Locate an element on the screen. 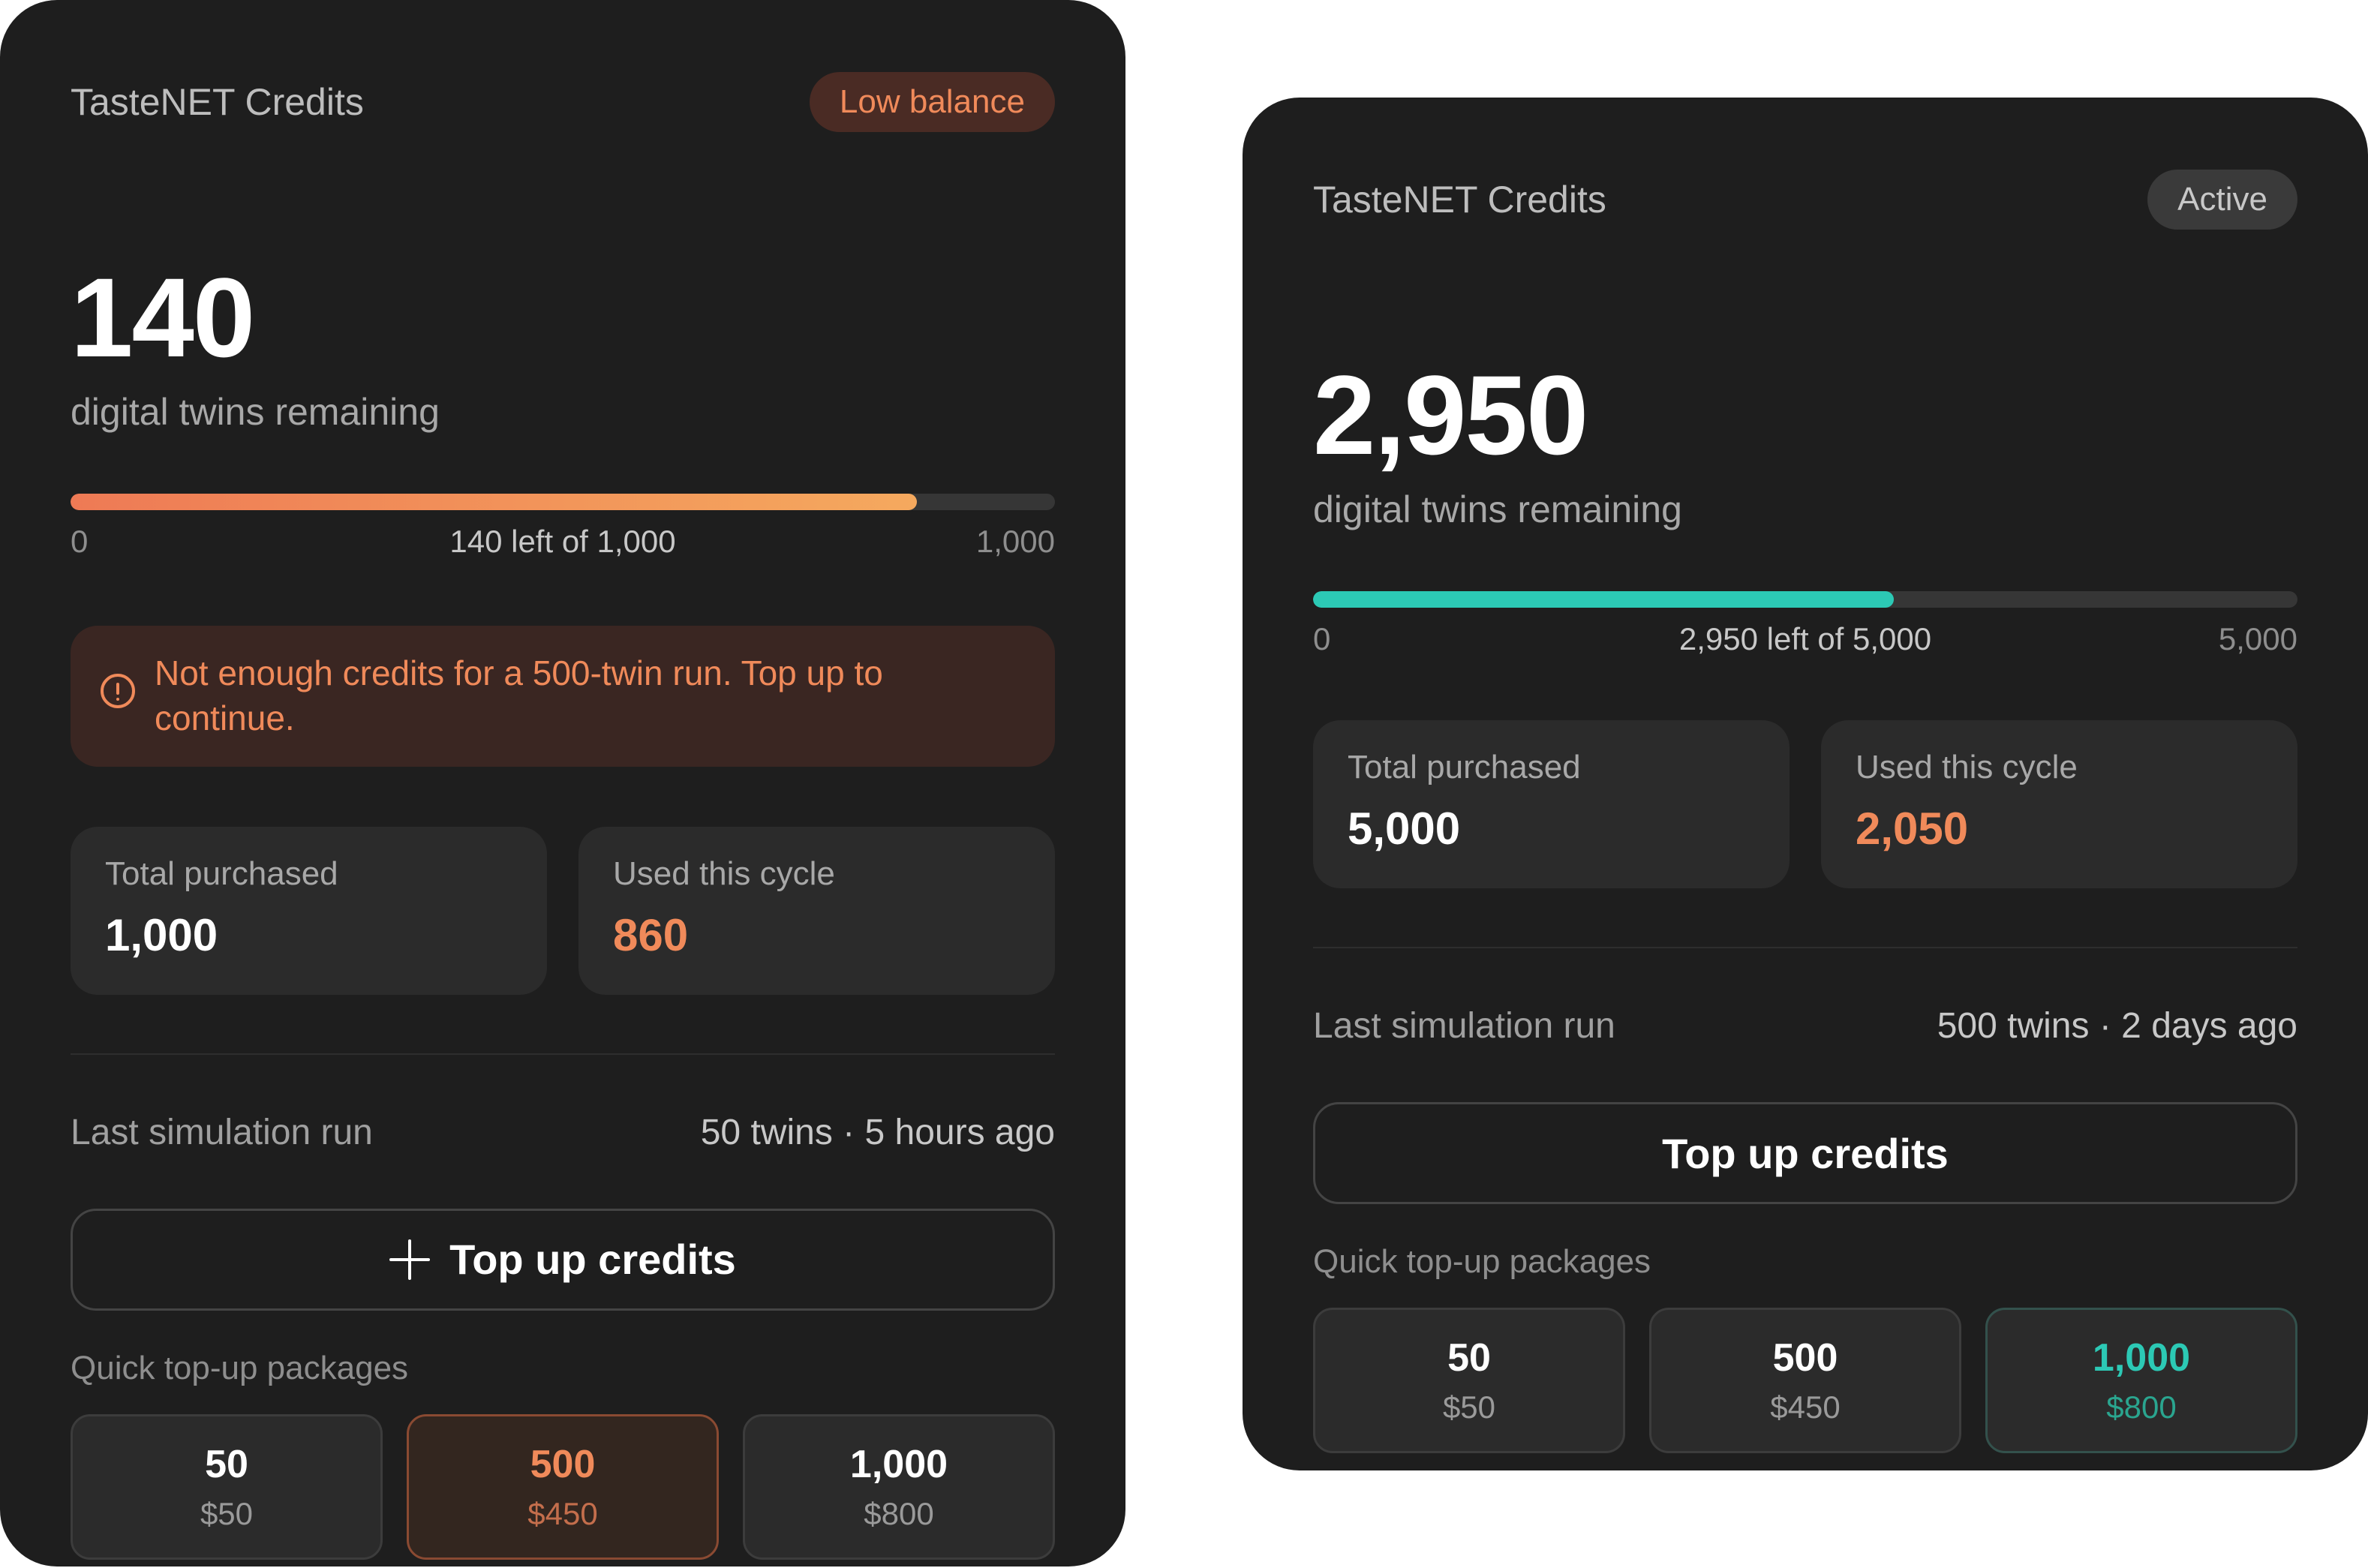 The image size is (2368, 1568). progress-caption: 140 left of 1,000 is located at coordinates (562, 541).